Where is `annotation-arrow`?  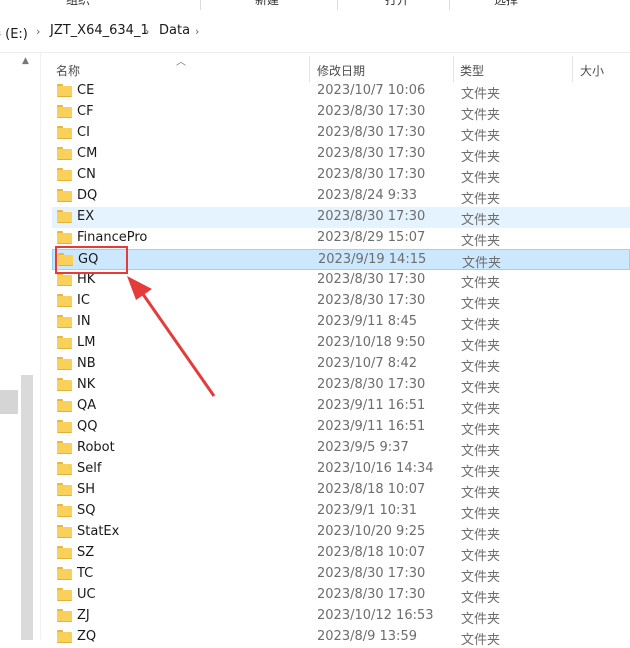 annotation-arrow is located at coordinates (171, 336).